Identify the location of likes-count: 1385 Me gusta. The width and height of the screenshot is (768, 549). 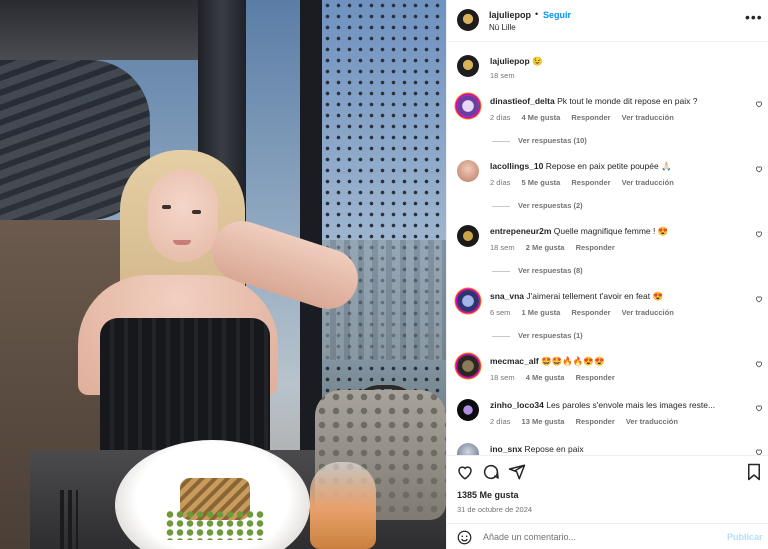
(488, 495).